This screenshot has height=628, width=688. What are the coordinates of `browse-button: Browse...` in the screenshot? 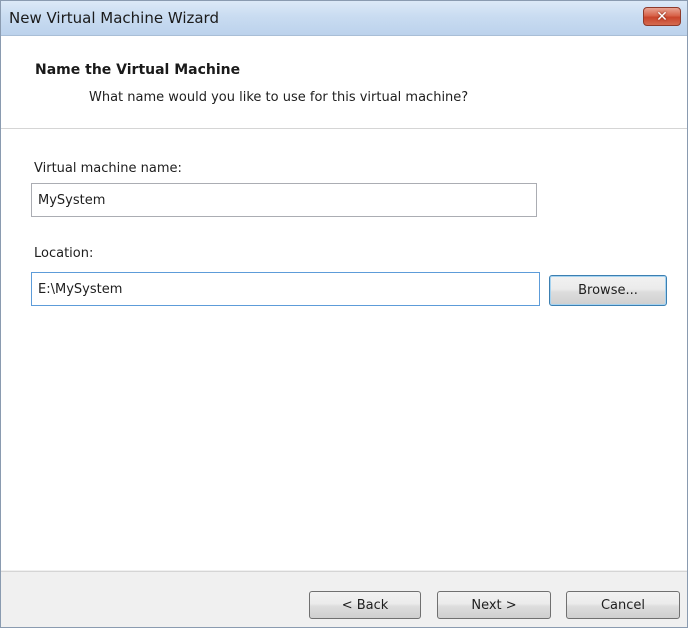 It's located at (608, 290).